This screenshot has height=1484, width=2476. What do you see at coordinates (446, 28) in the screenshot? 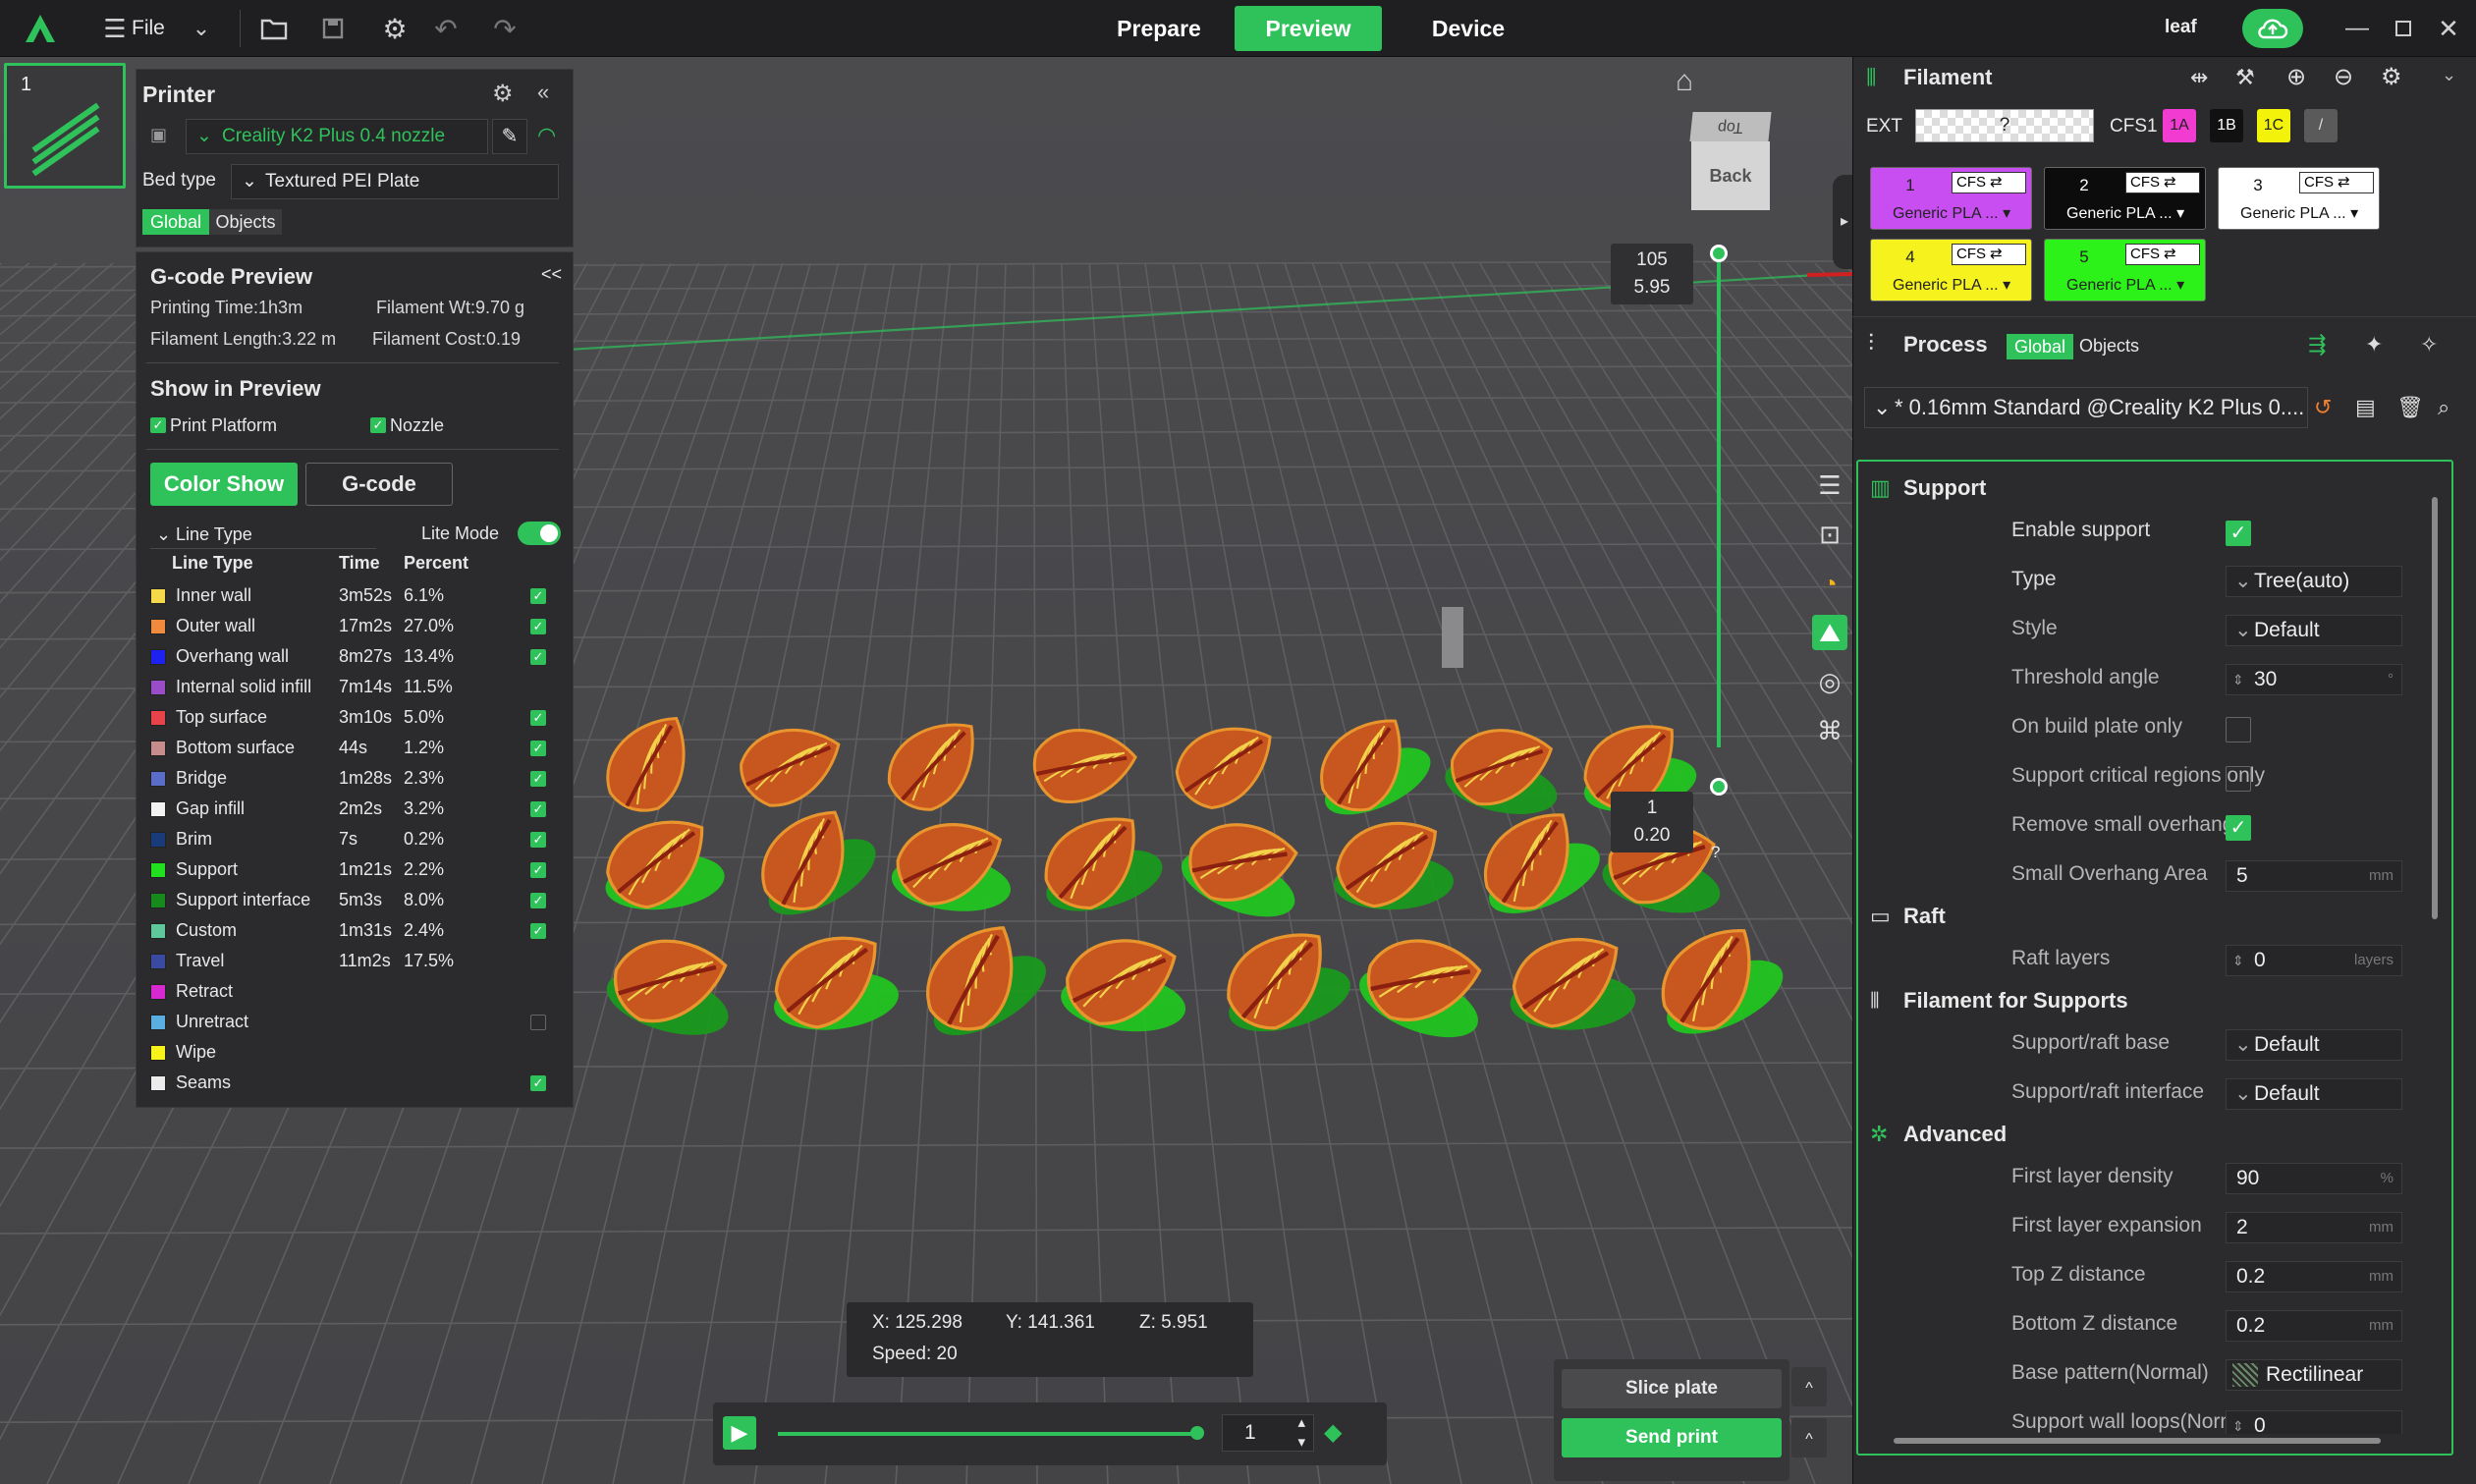
I see `undo-icon: ↶` at bounding box center [446, 28].